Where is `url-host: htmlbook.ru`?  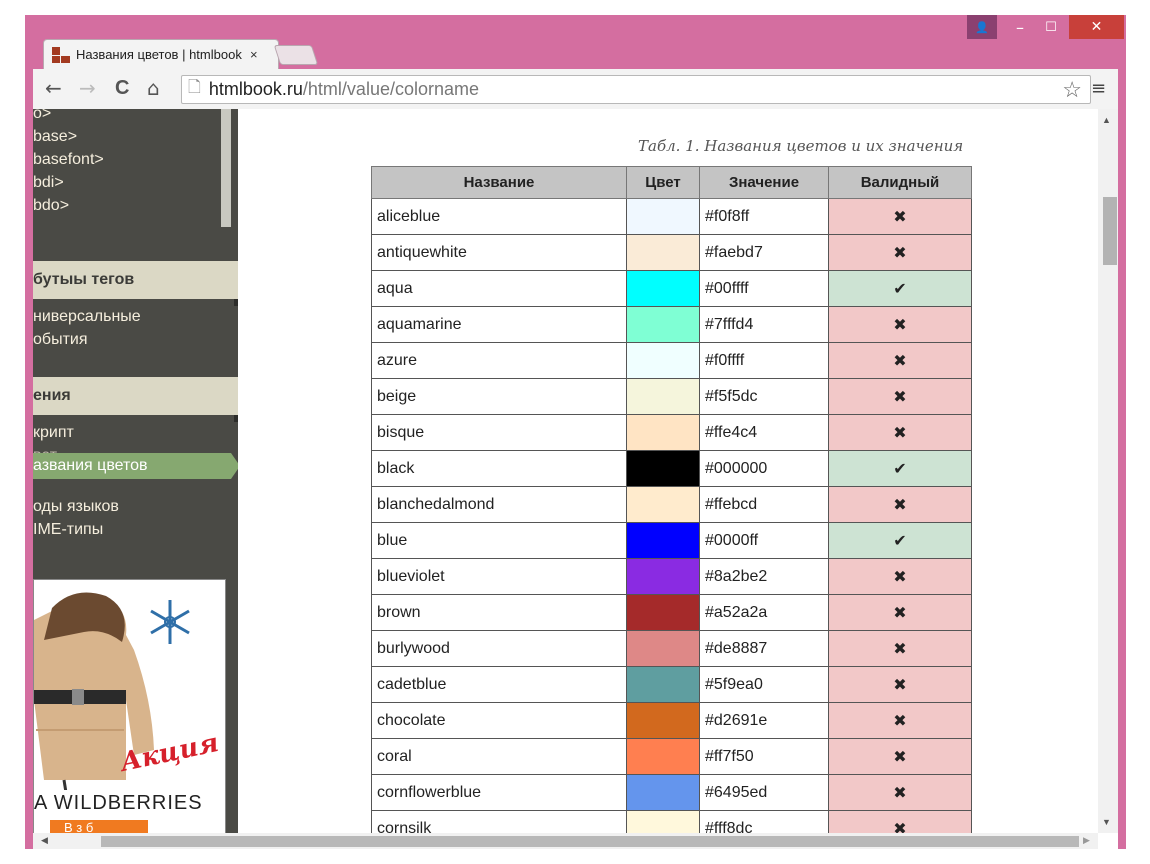
url-host: htmlbook.ru is located at coordinates (255, 89).